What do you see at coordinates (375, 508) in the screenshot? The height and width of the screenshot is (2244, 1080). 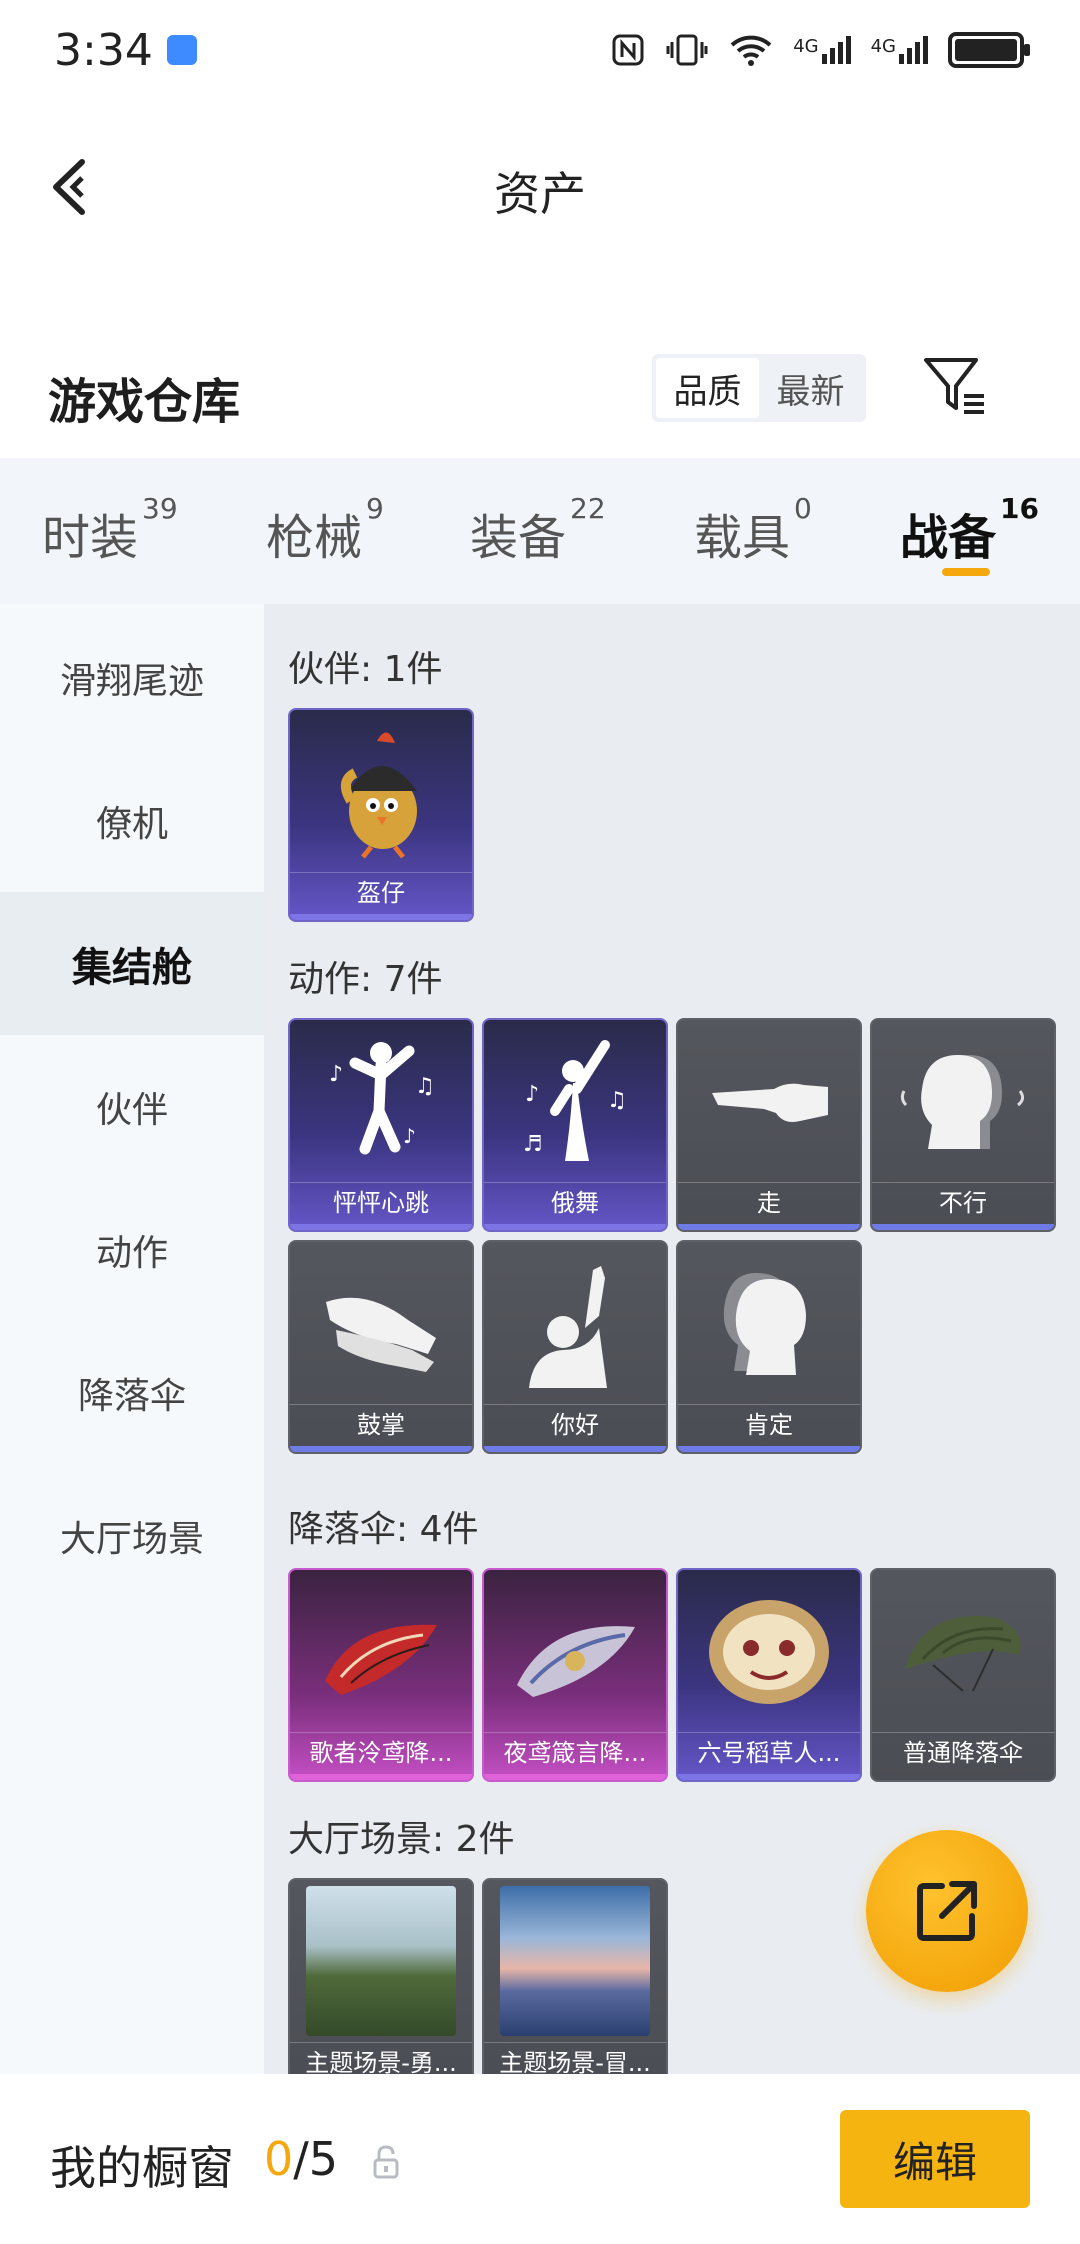 I see `tab-count: 9` at bounding box center [375, 508].